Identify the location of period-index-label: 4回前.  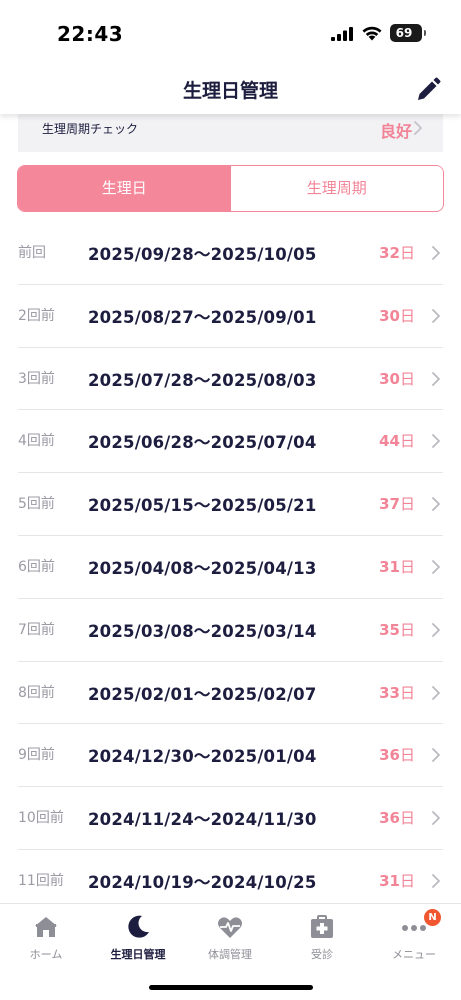
(36, 441).